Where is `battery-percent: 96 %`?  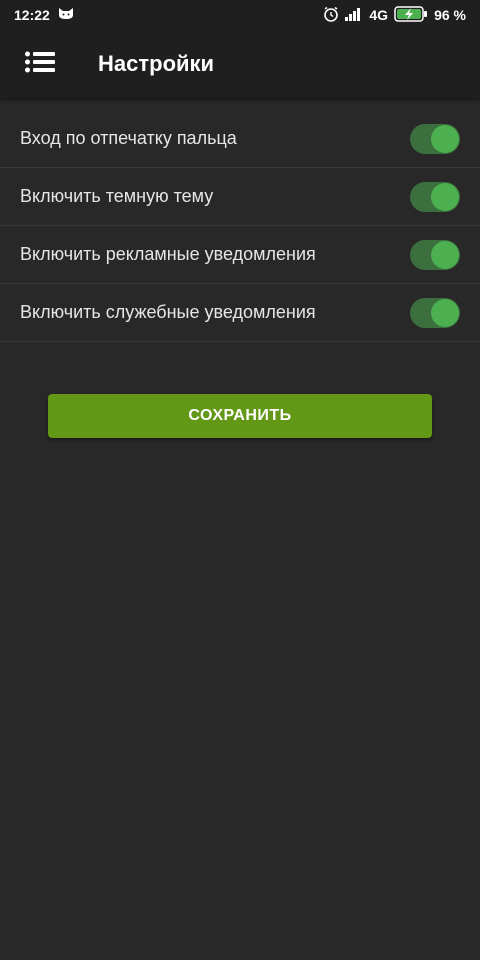
battery-percent: 96 % is located at coordinates (450, 15).